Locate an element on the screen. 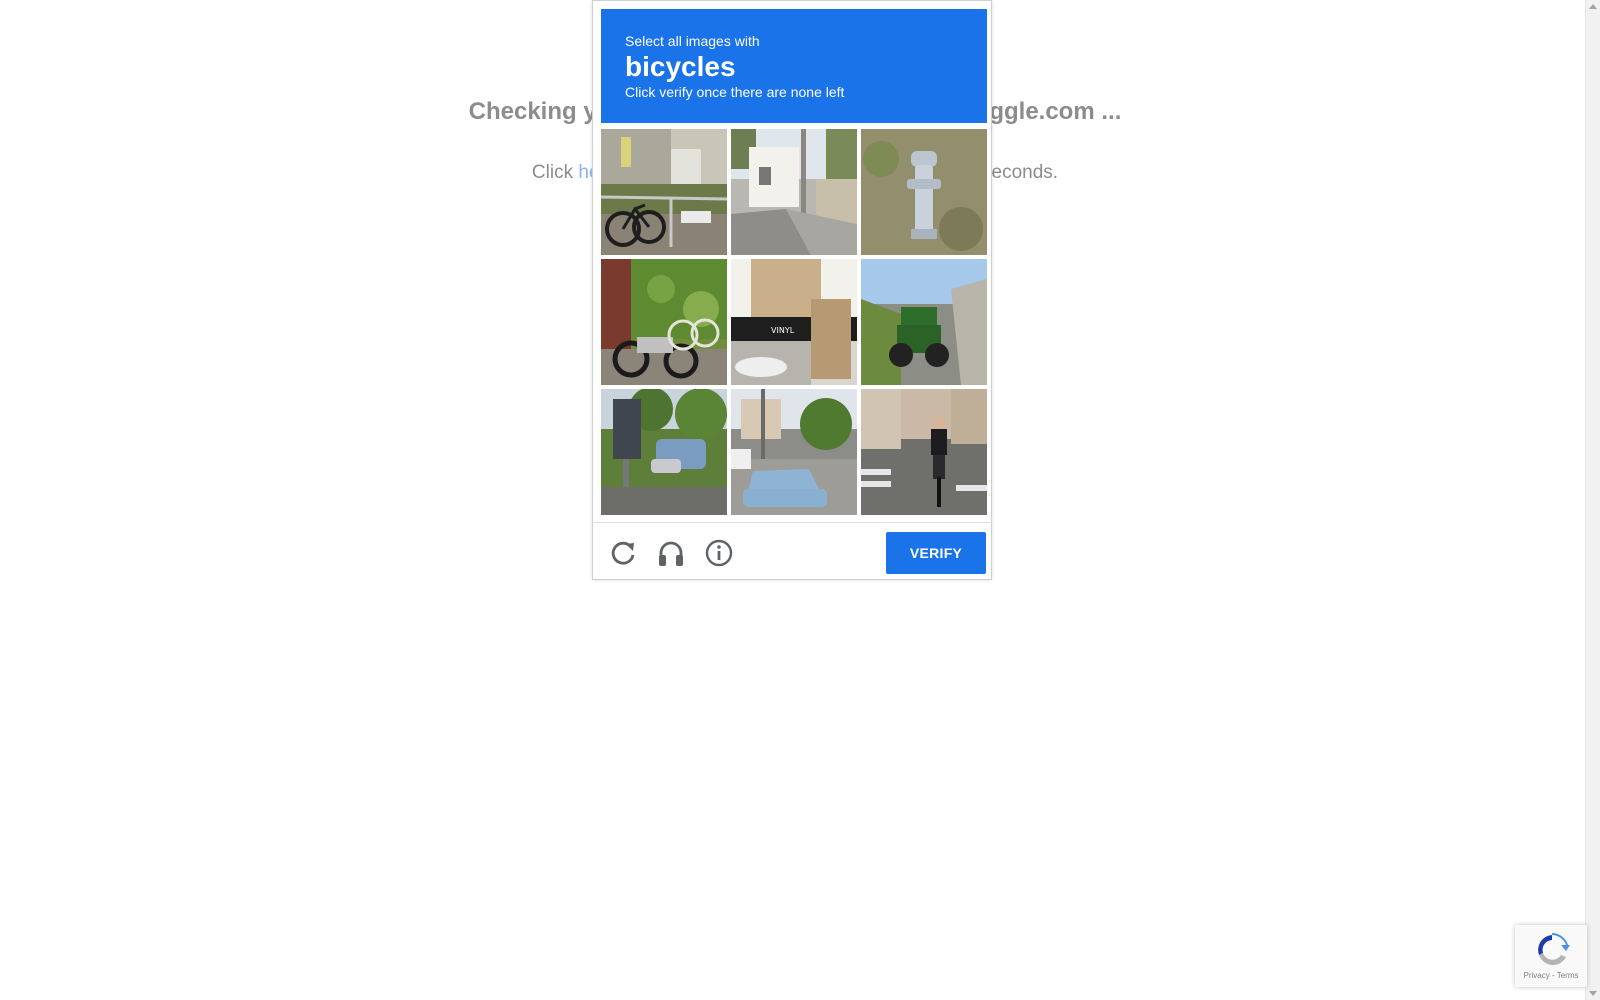  captcha-image-grid: VINYL is located at coordinates (794, 322).